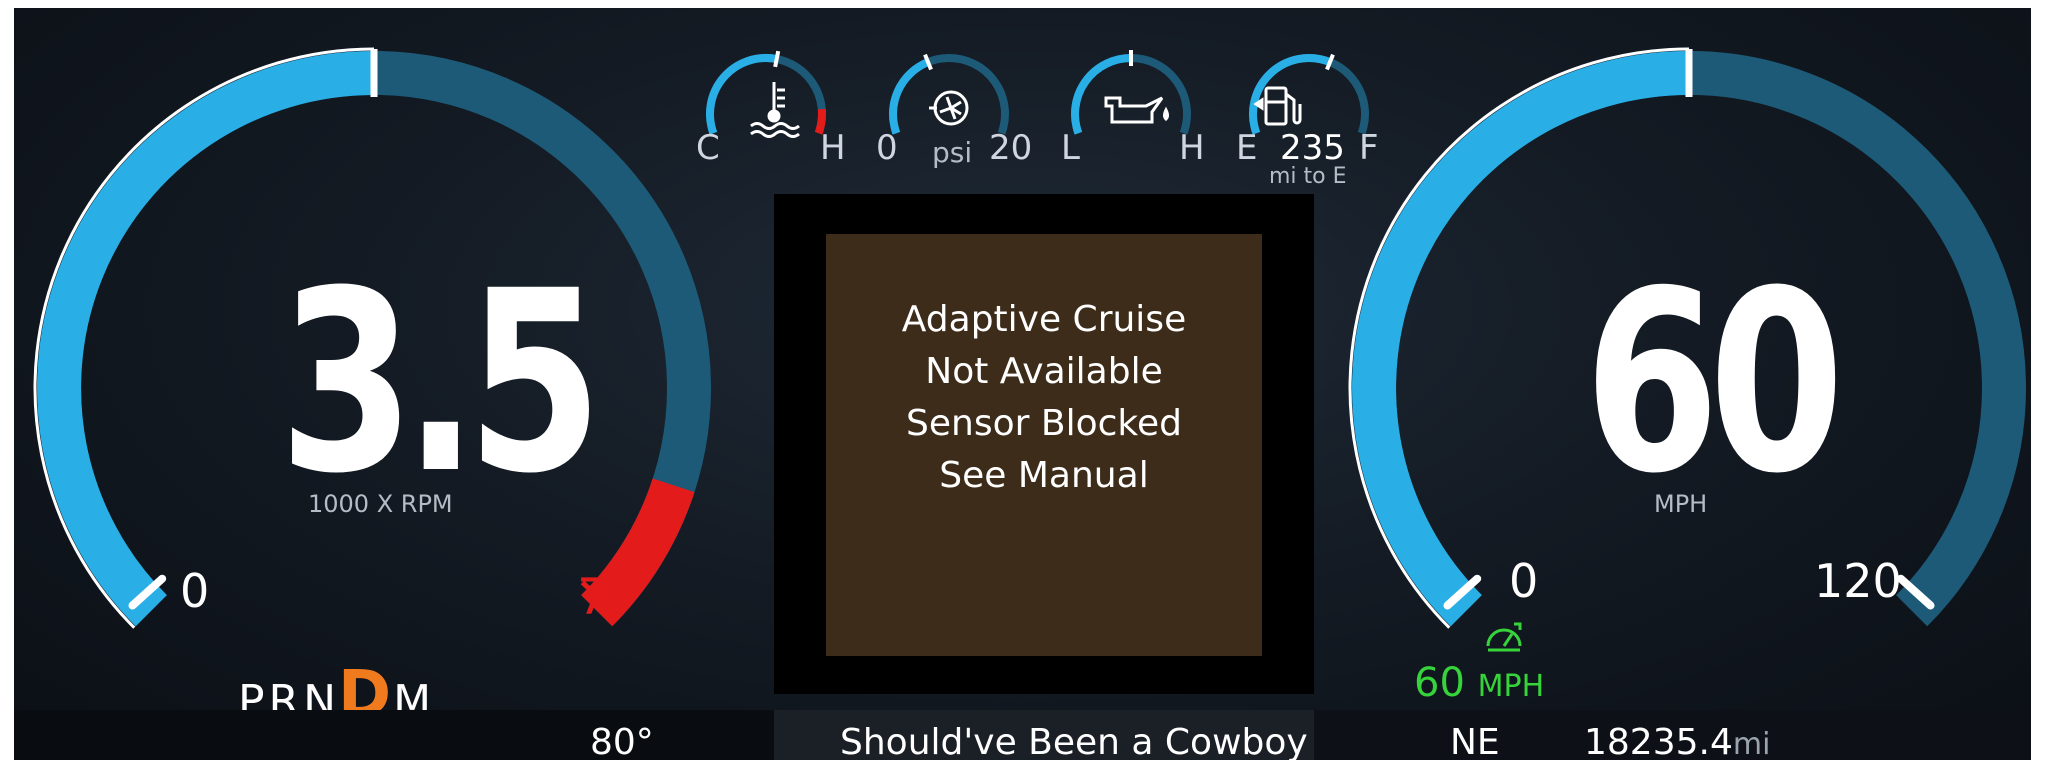 The height and width of the screenshot is (769, 2048). Describe the element at coordinates (1439, 683) in the screenshot. I see `cruise-speed-value: 60` at that location.